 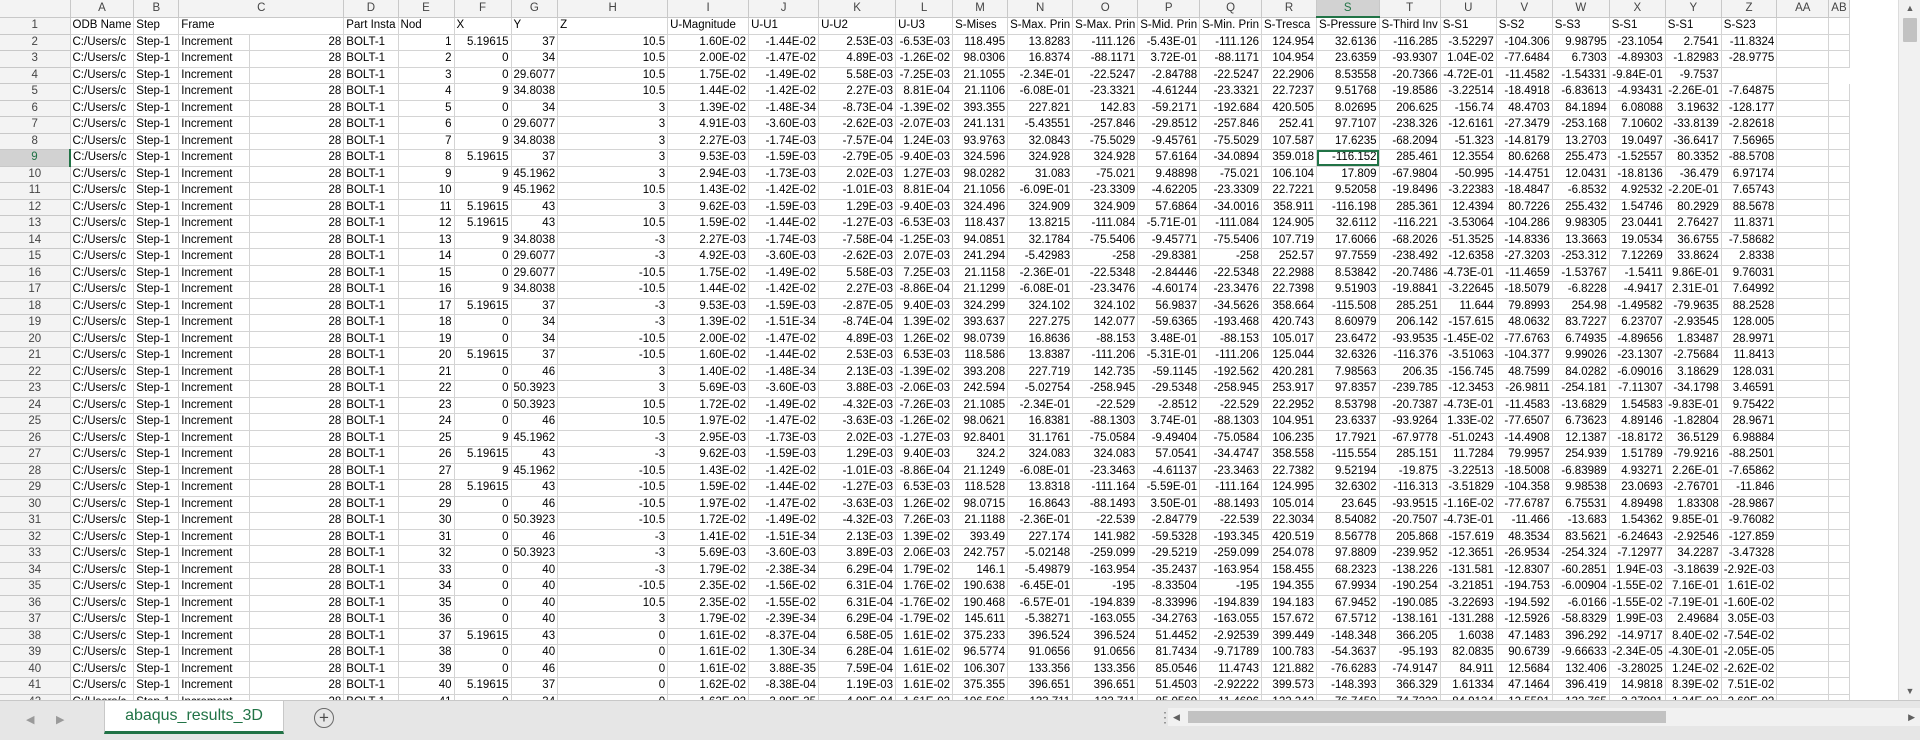 What do you see at coordinates (924, 339) in the screenshot?
I see `cell: 1.26E-02` at bounding box center [924, 339].